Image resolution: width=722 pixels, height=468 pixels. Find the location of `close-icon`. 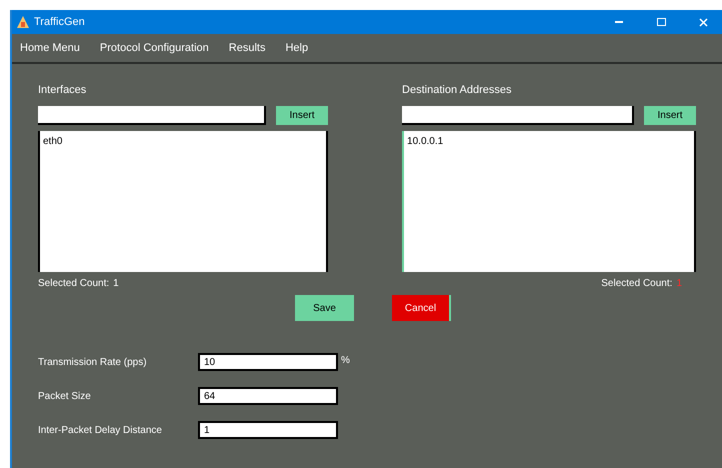

close-icon is located at coordinates (703, 22).